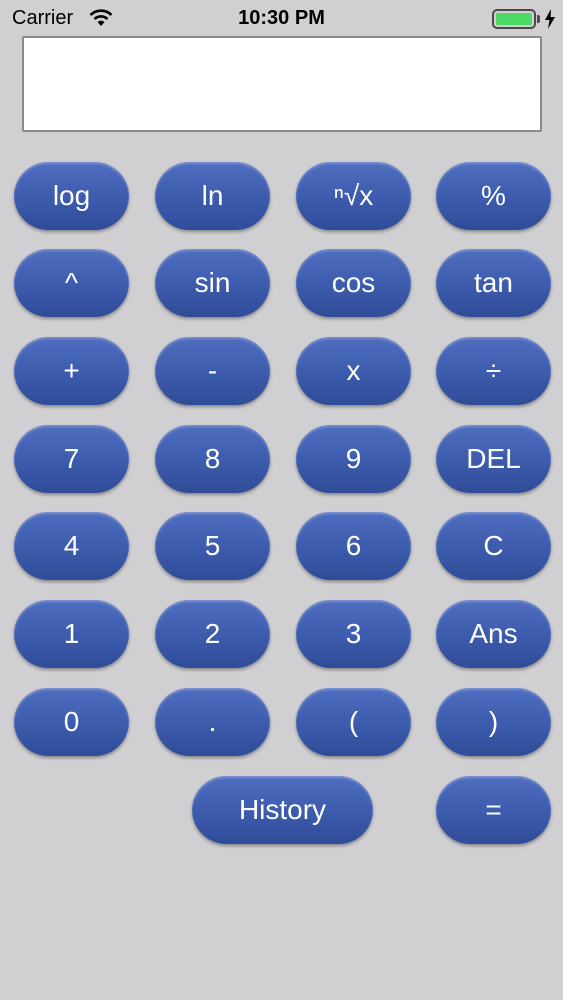  What do you see at coordinates (282, 810) in the screenshot?
I see `history-button: History` at bounding box center [282, 810].